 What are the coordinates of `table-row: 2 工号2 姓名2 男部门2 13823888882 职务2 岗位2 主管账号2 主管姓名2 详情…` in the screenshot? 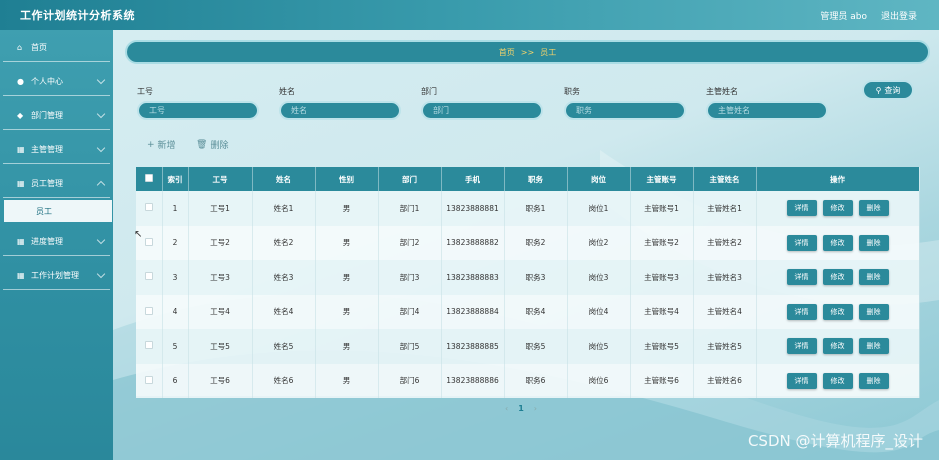 It's located at (528, 242).